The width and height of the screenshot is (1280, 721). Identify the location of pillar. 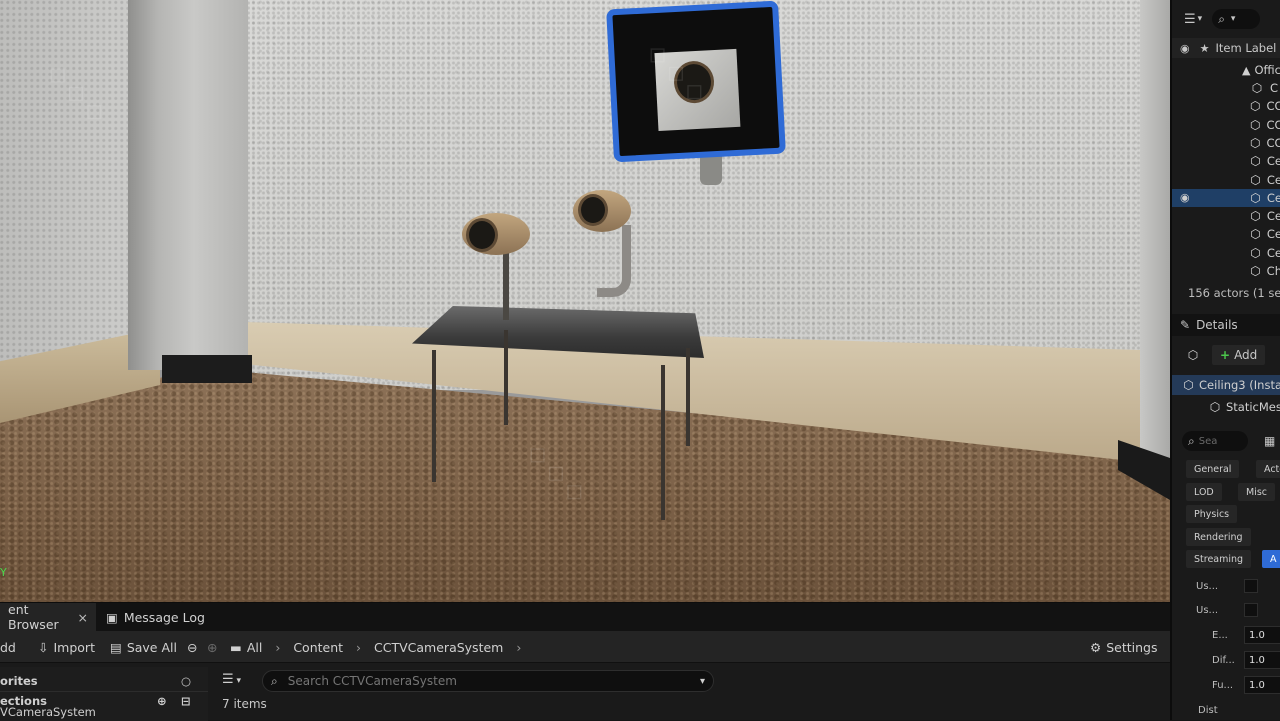
(188, 185).